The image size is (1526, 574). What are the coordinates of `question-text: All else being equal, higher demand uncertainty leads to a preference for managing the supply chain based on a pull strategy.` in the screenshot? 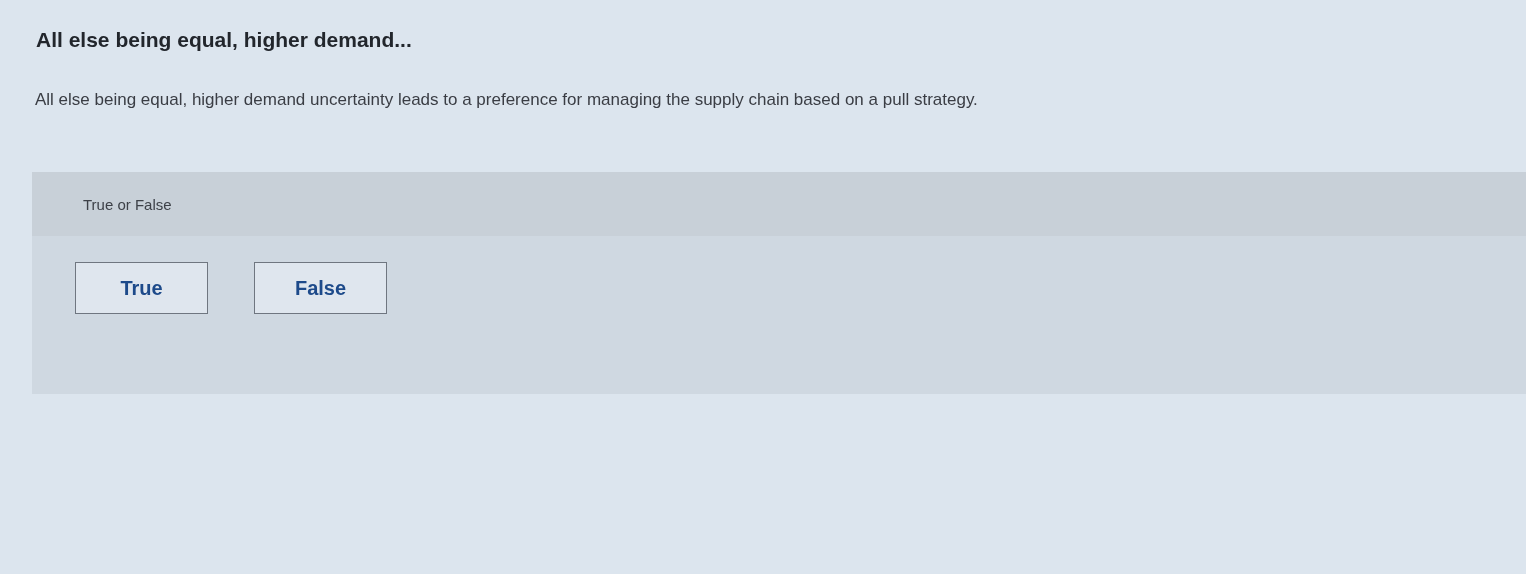 It's located at (507, 100).